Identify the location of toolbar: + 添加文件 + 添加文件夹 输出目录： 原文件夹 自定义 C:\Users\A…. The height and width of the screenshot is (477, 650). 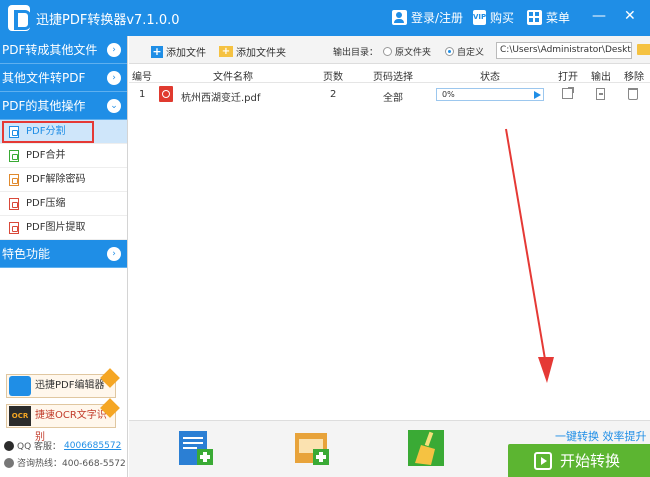
(389, 50).